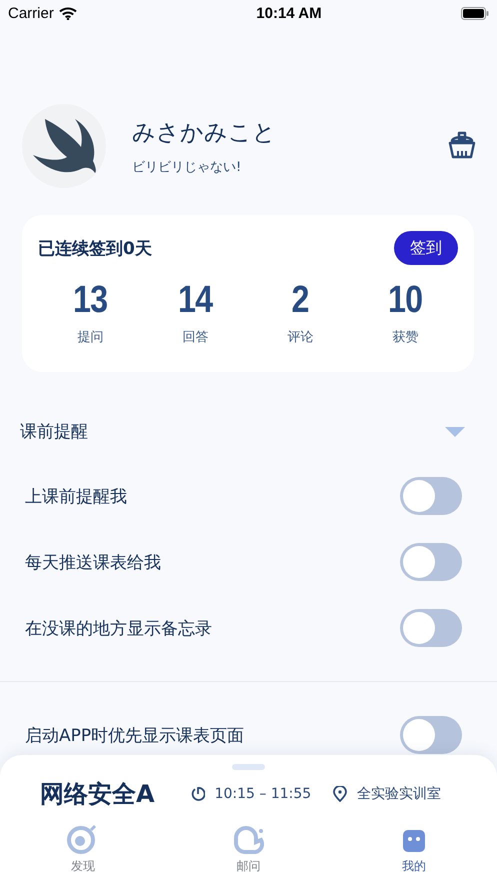 Image resolution: width=497 pixels, height=883 pixels. I want to click on brush-icon, so click(462, 146).